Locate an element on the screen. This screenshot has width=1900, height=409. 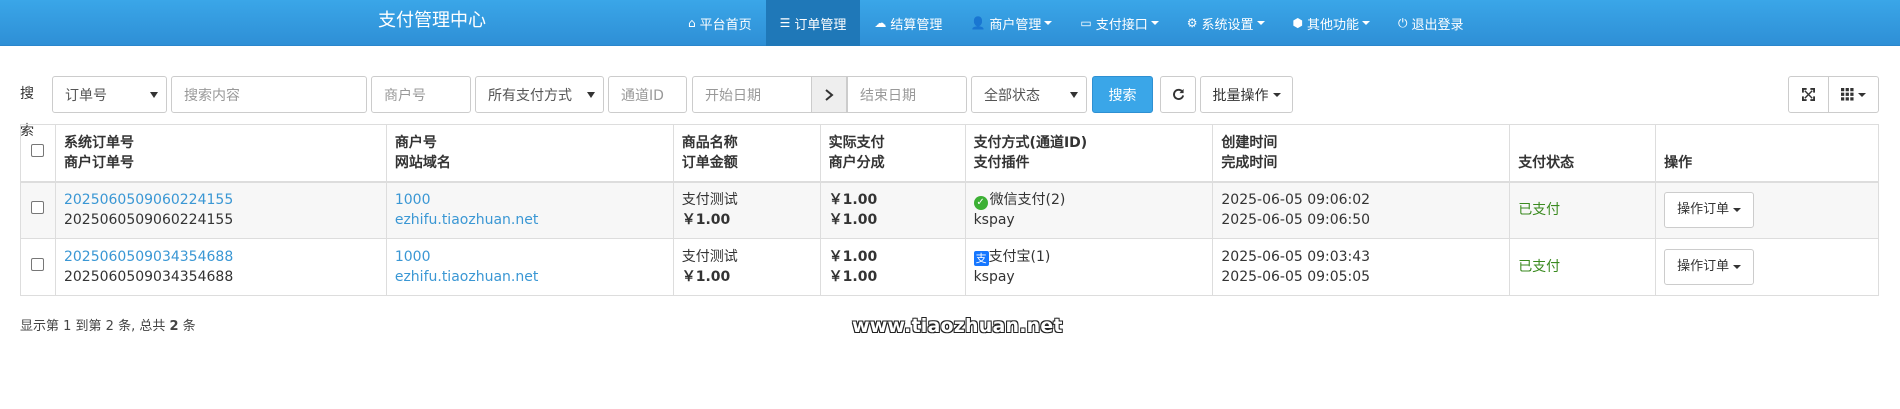
order-no-cell: 2025060509034354688 2025060509034354688 is located at coordinates (220, 267).